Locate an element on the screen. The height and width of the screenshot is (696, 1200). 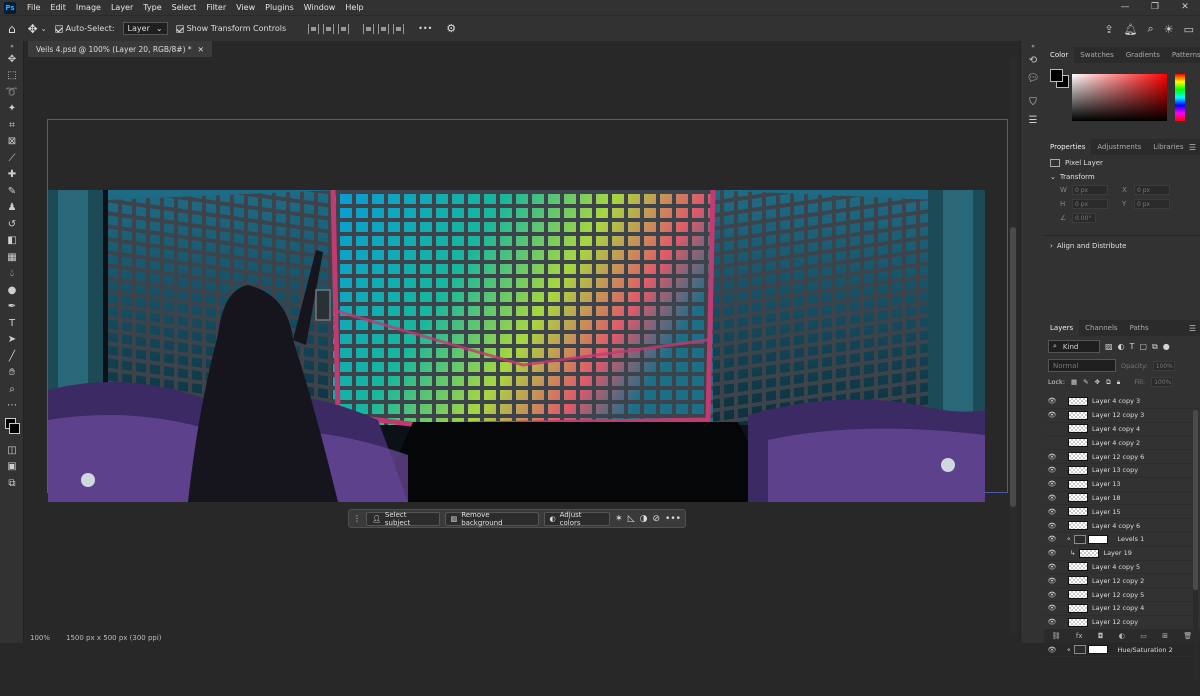
zoom-level: 100% is located at coordinates (40, 638).